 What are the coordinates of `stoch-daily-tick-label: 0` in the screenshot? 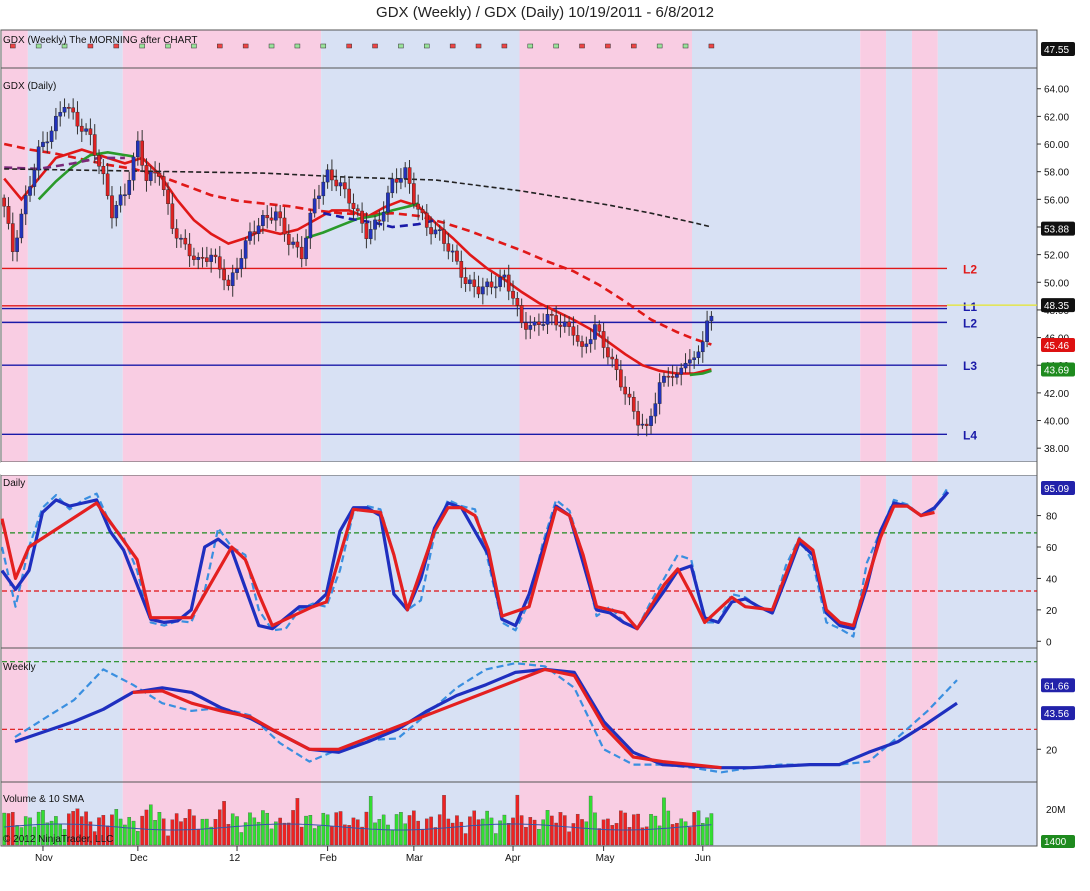 It's located at (1049, 642).